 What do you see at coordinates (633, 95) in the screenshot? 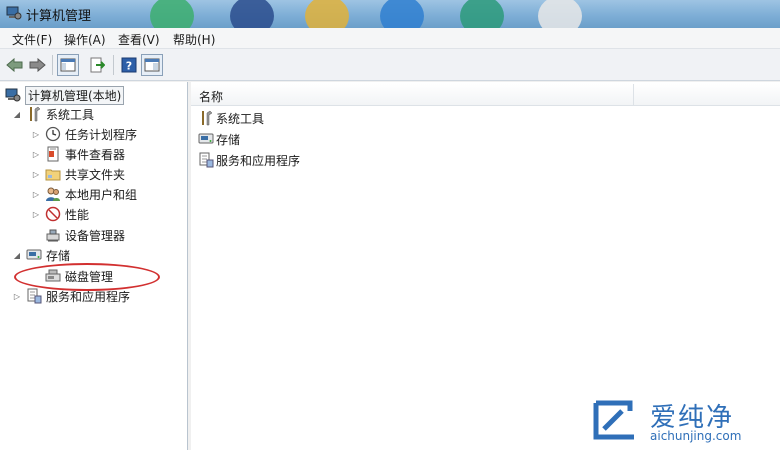
I see `column-divider` at bounding box center [633, 95].